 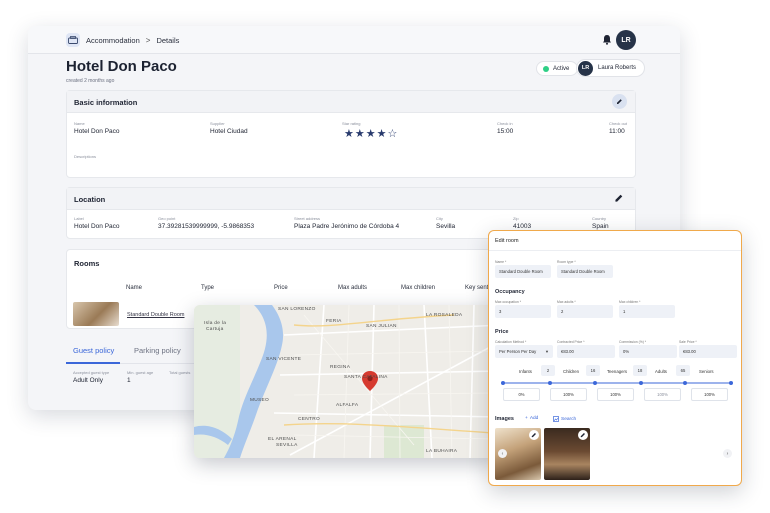 What do you see at coordinates (297, 309) in the screenshot?
I see `map-label: SAN LORENZO` at bounding box center [297, 309].